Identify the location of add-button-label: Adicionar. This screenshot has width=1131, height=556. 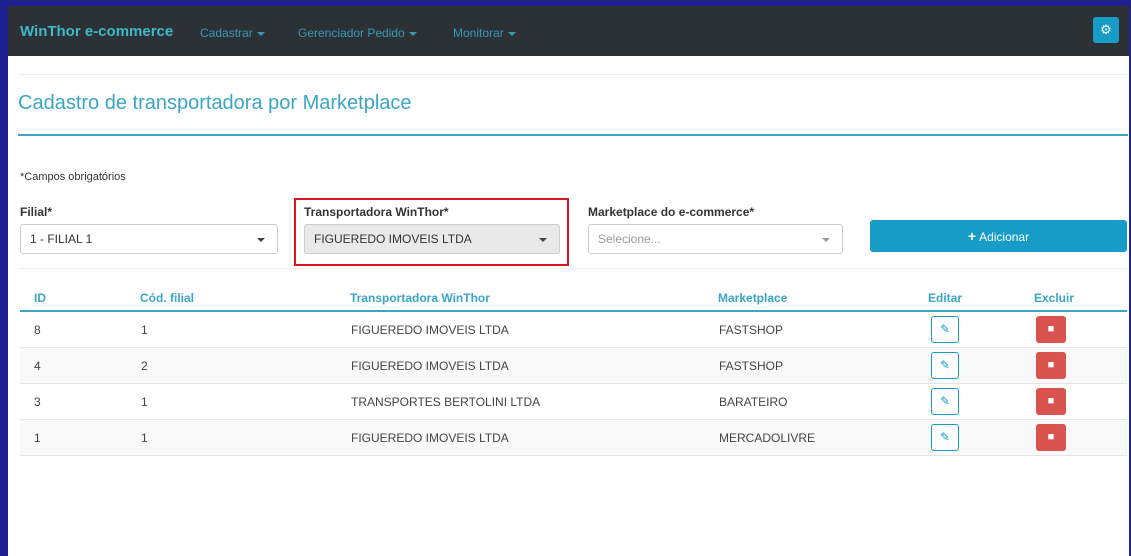
(1004, 237).